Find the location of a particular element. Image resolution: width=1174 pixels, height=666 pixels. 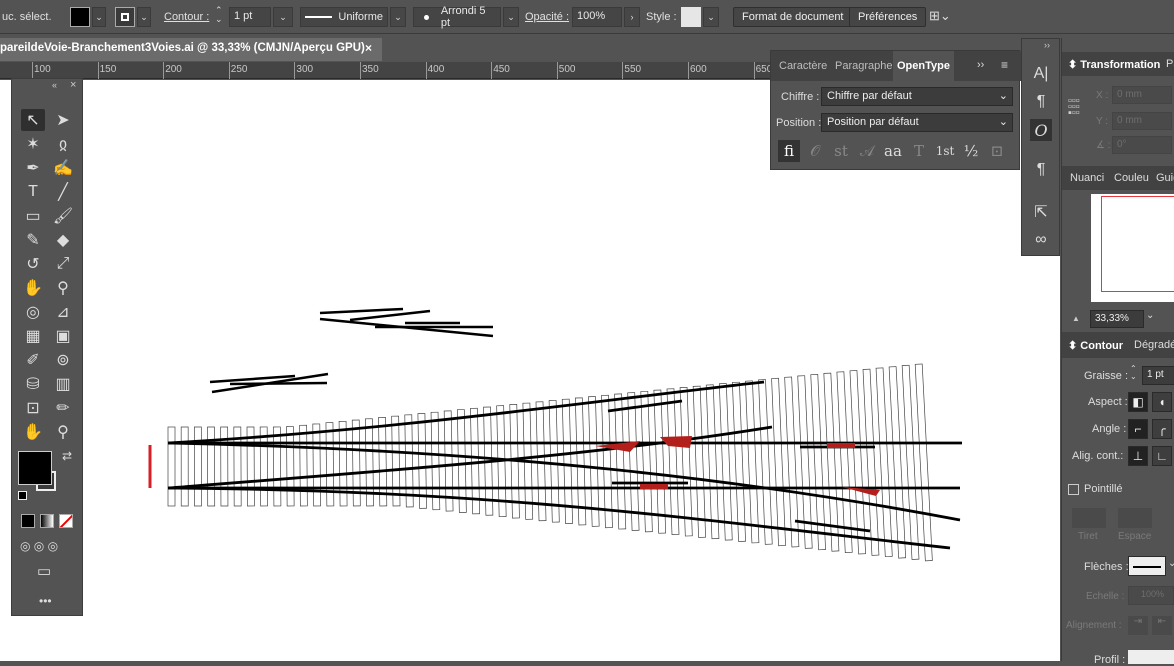

swap-colors-icon: ⇄ is located at coordinates (67, 456).